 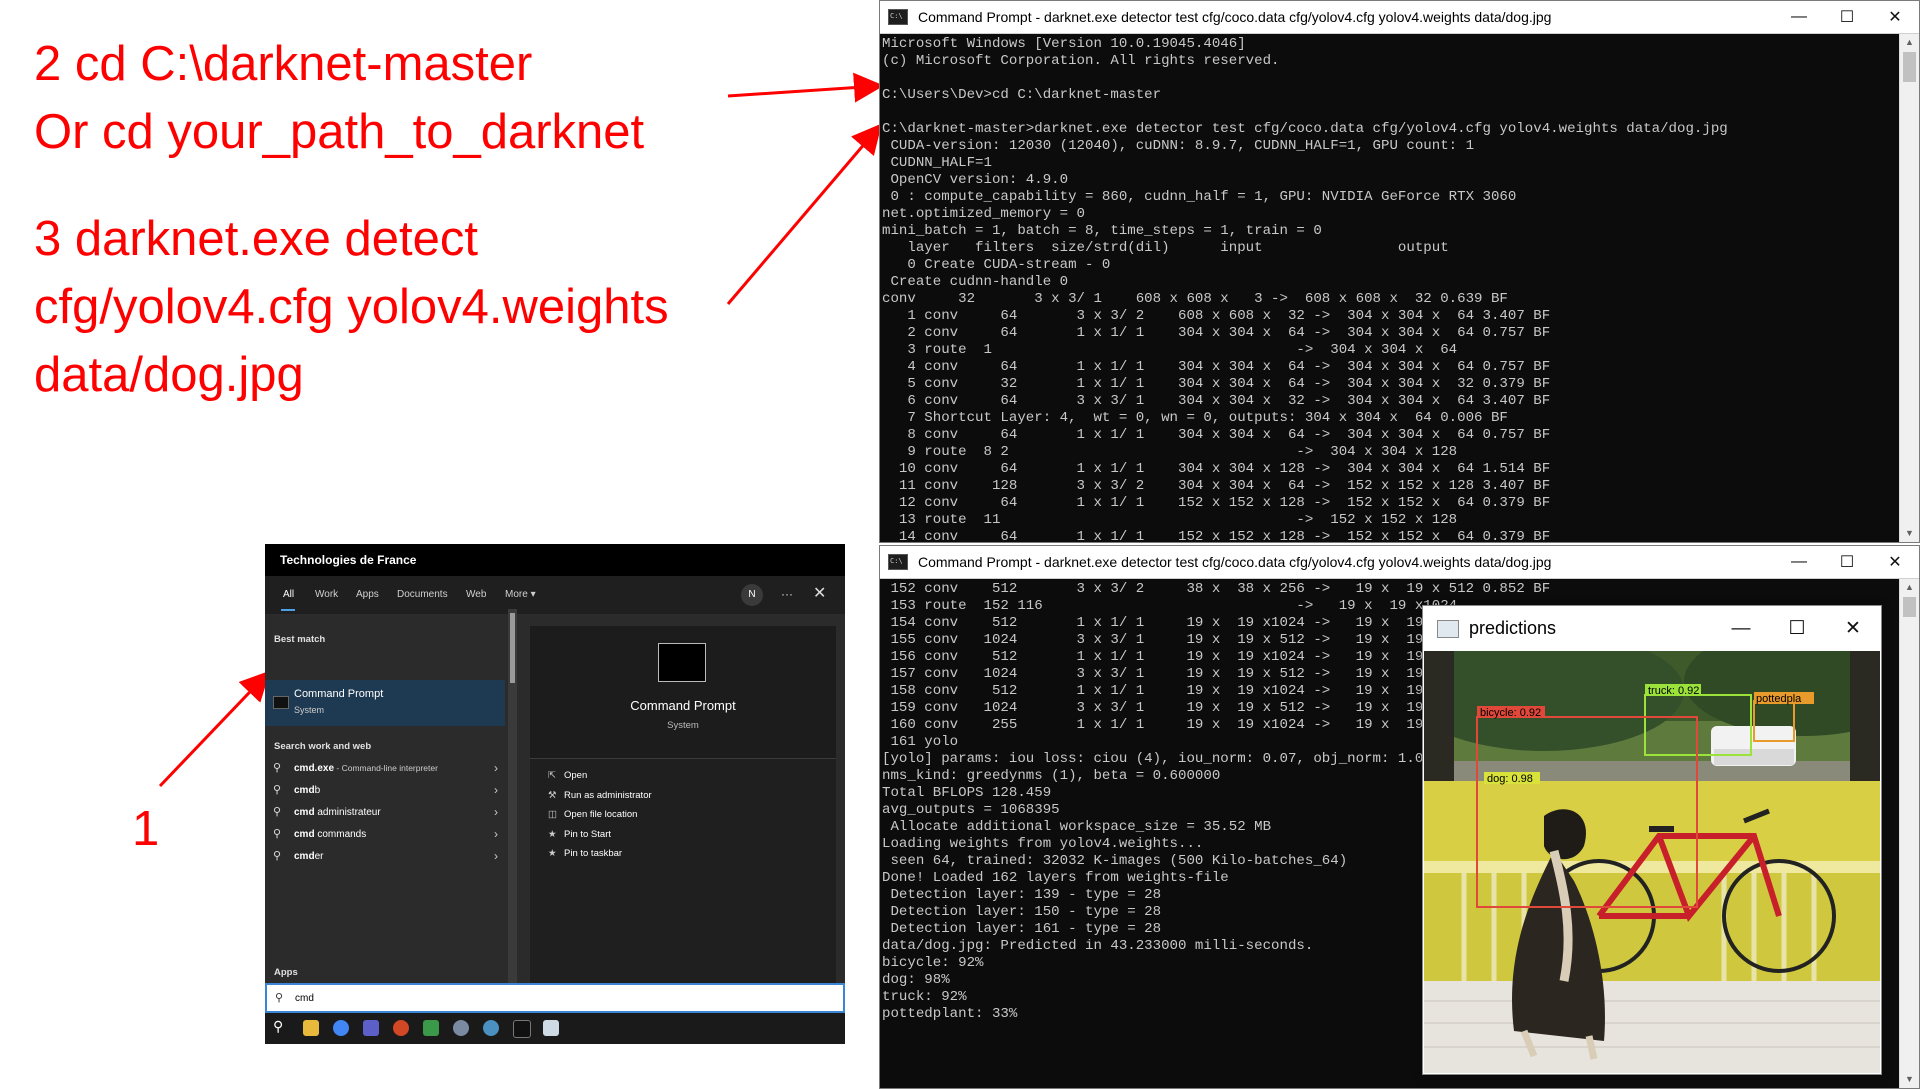 I want to click on action-label: Pin to taskbar, so click(x=593, y=853).